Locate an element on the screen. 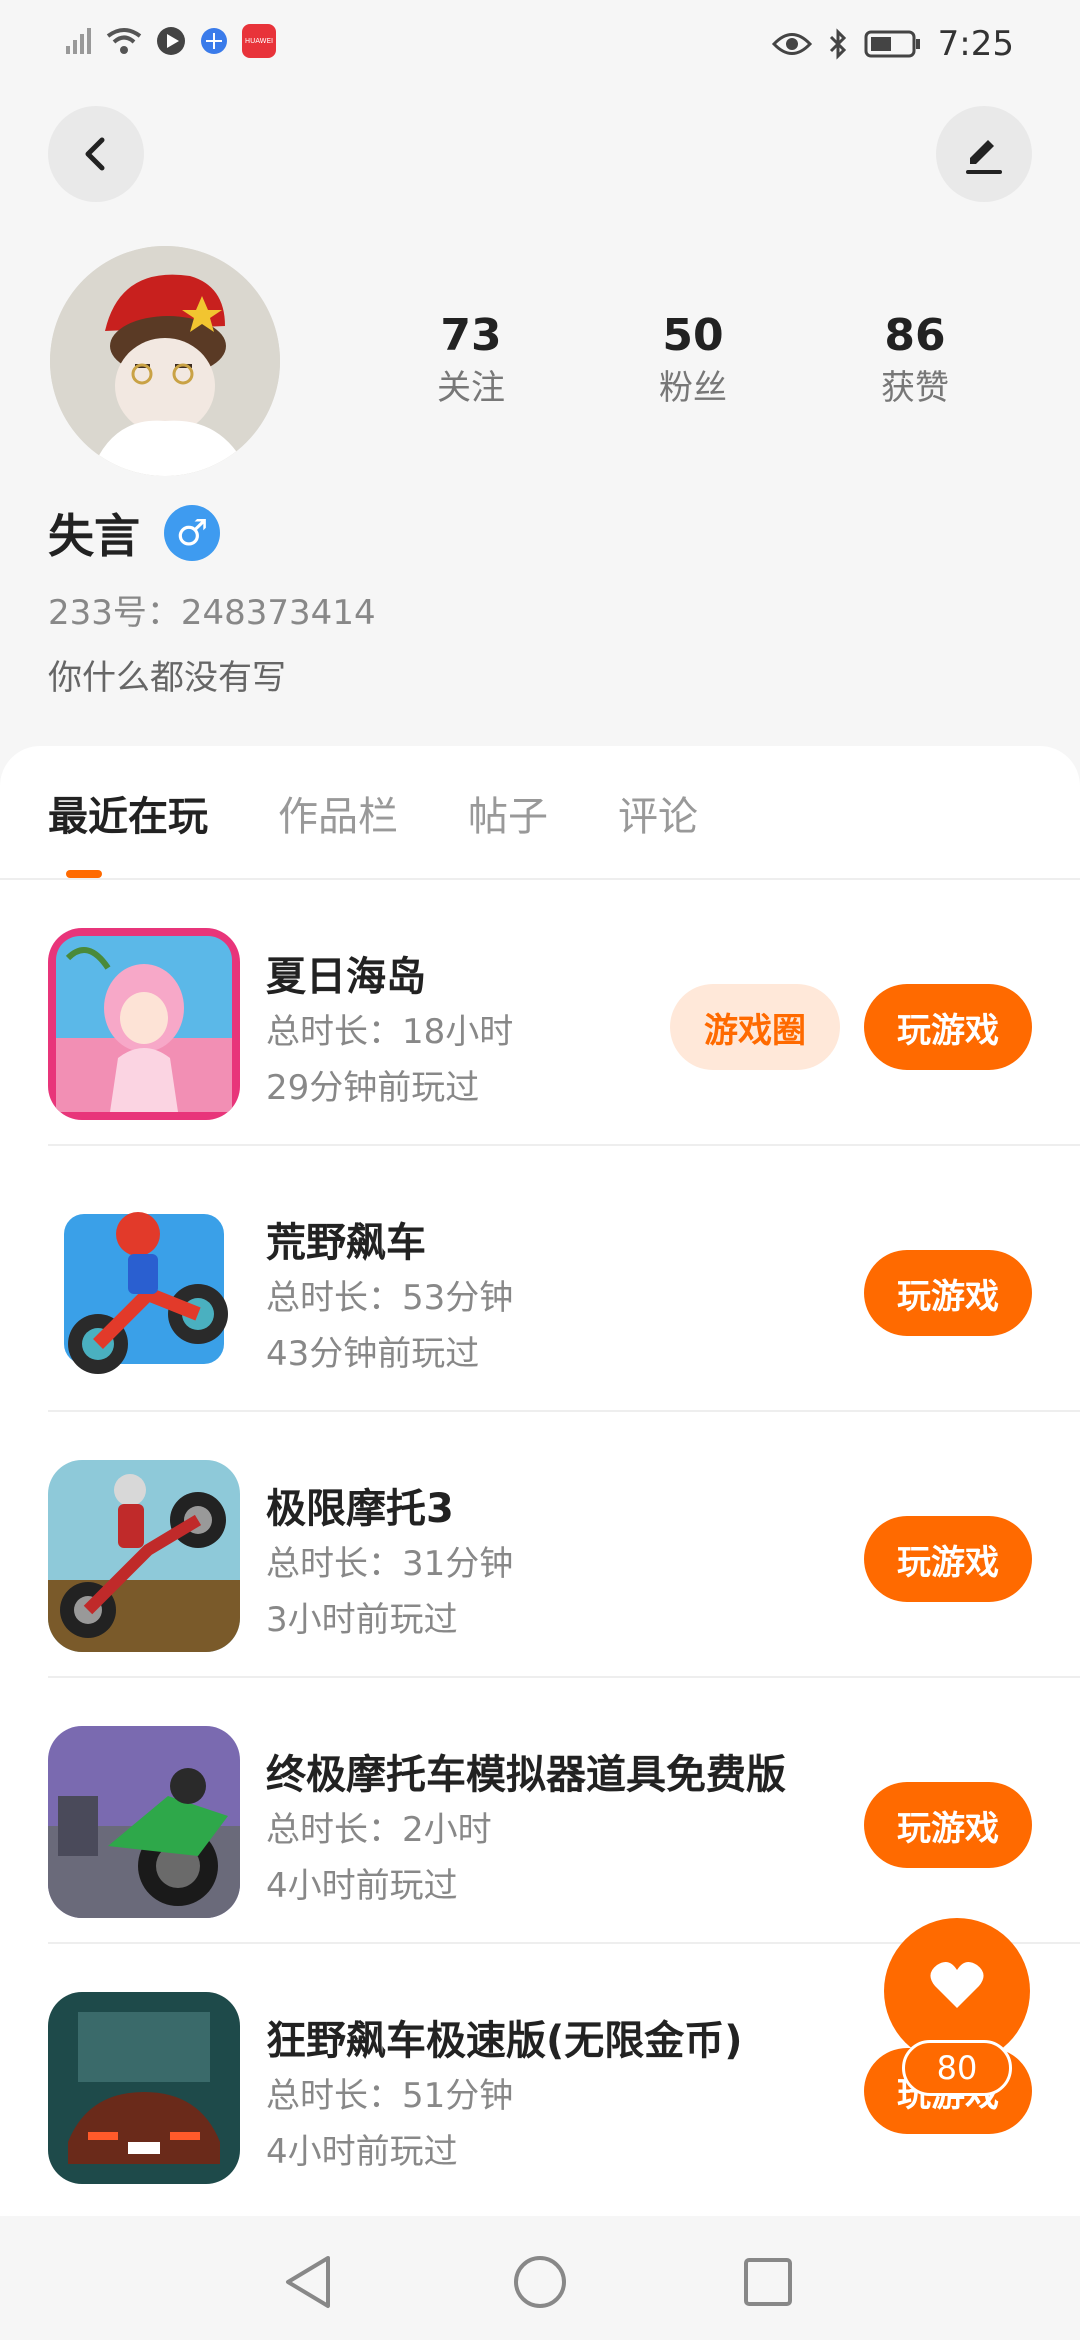 This screenshot has height=2340, width=1080. battery-icon is located at coordinates (892, 44).